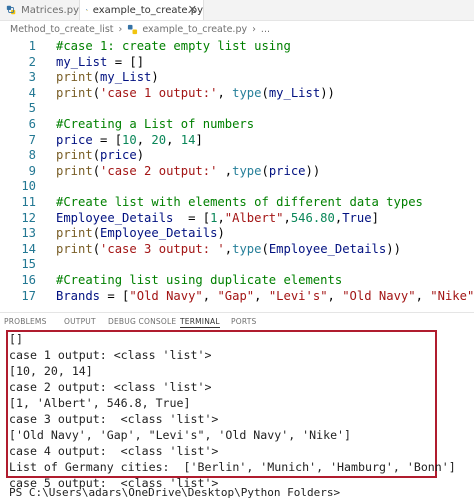 The image size is (474, 501). Describe the element at coordinates (115, 295) in the screenshot. I see `code-token: = [` at that location.